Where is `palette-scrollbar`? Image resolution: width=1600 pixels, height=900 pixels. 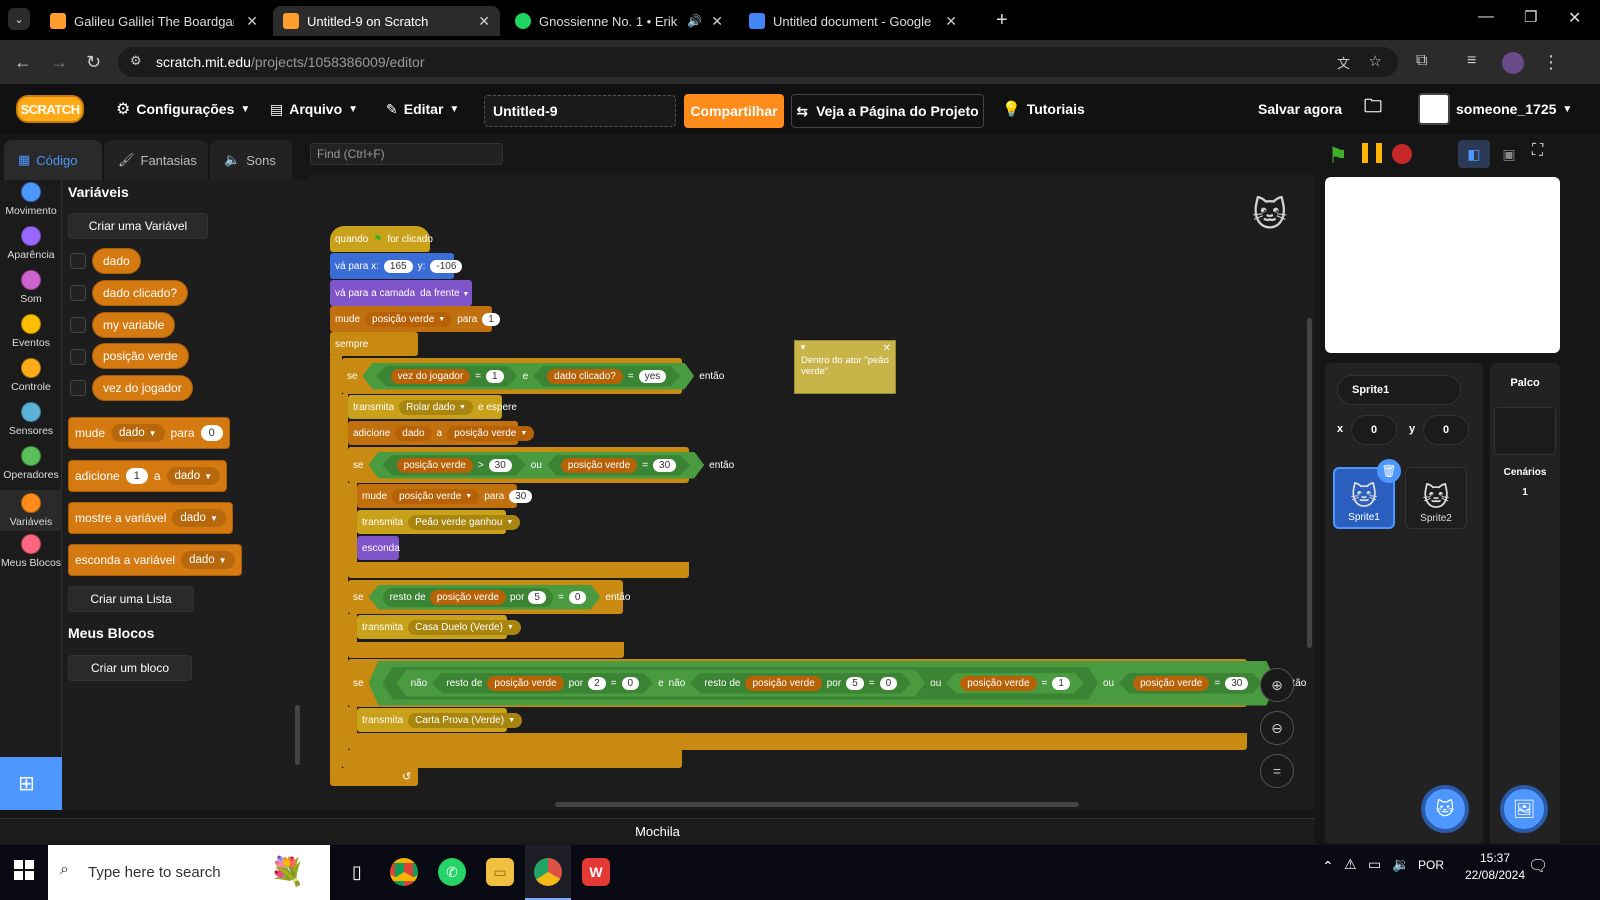 palette-scrollbar is located at coordinates (297, 735).